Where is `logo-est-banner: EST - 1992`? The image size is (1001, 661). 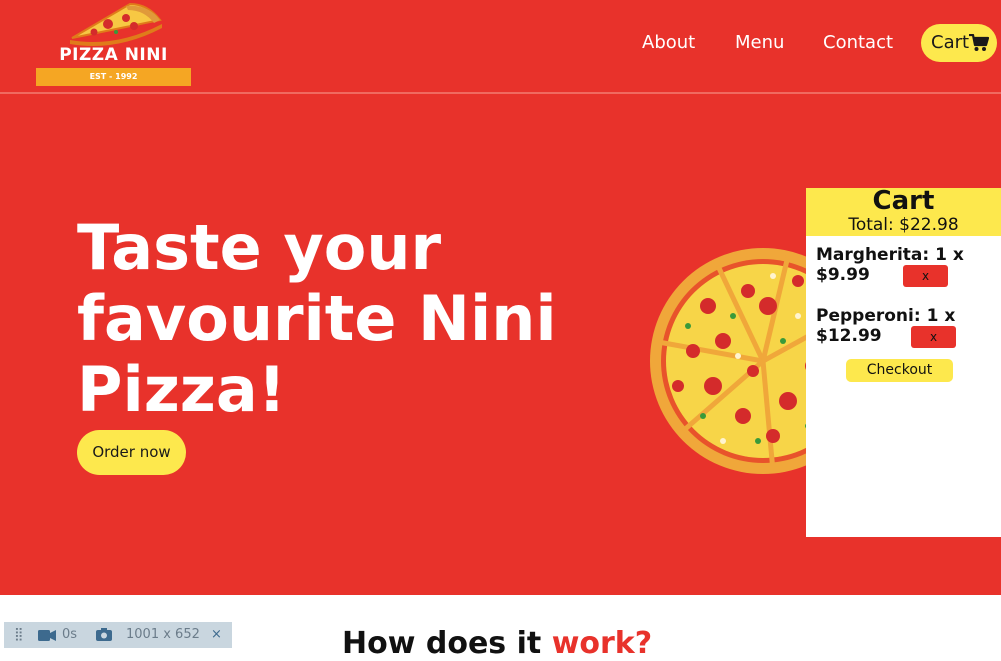 logo-est-banner: EST - 1992 is located at coordinates (113, 77).